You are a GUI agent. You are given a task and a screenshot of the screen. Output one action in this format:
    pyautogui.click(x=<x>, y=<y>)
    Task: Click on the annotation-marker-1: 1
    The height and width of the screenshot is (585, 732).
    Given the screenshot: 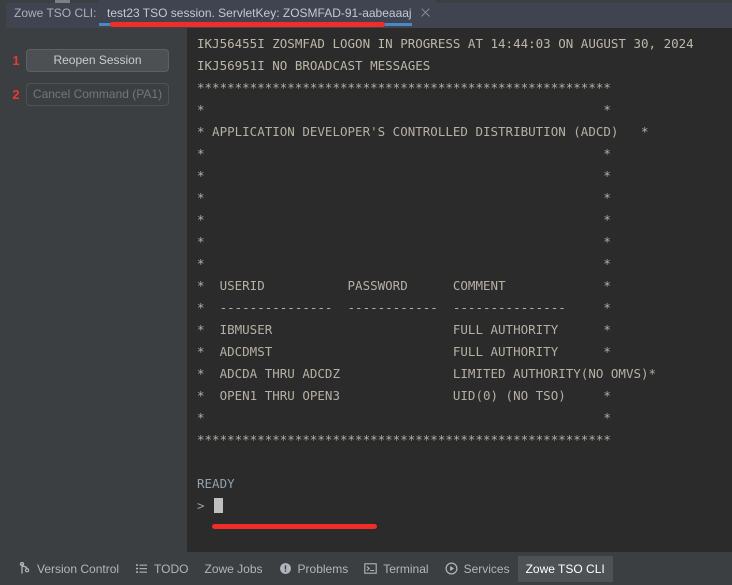 What is the action you would take?
    pyautogui.click(x=16, y=60)
    